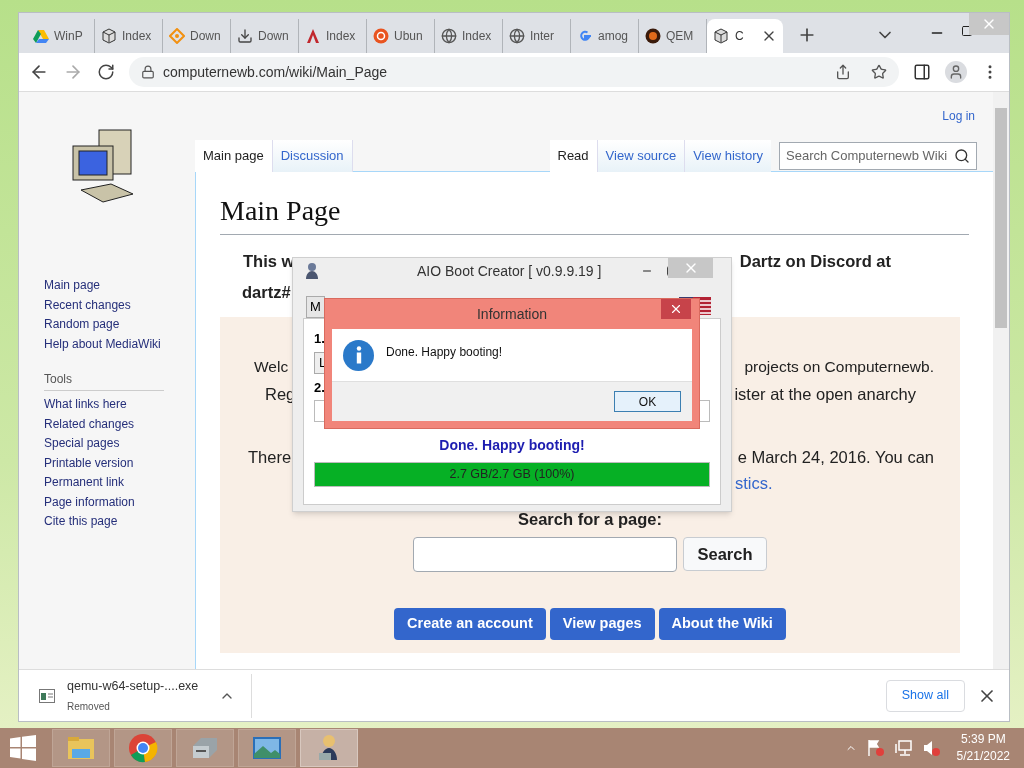 The height and width of the screenshot is (768, 1024). Describe the element at coordinates (903, 748) in the screenshot. I see `network-icon` at that location.